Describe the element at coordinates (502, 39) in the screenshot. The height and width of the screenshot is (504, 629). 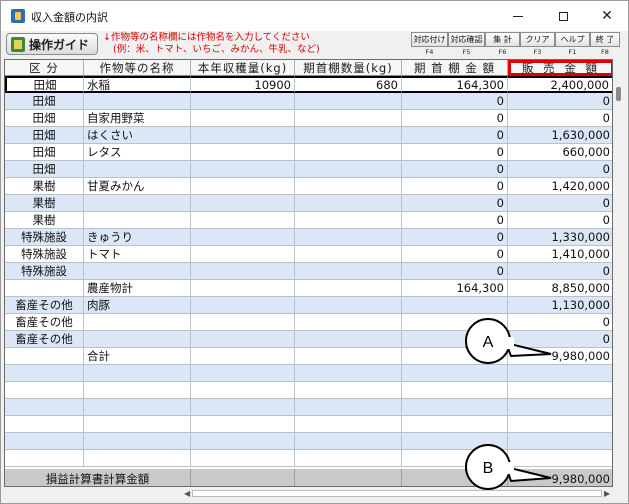
I see `fkey-button-f6: 集 計` at that location.